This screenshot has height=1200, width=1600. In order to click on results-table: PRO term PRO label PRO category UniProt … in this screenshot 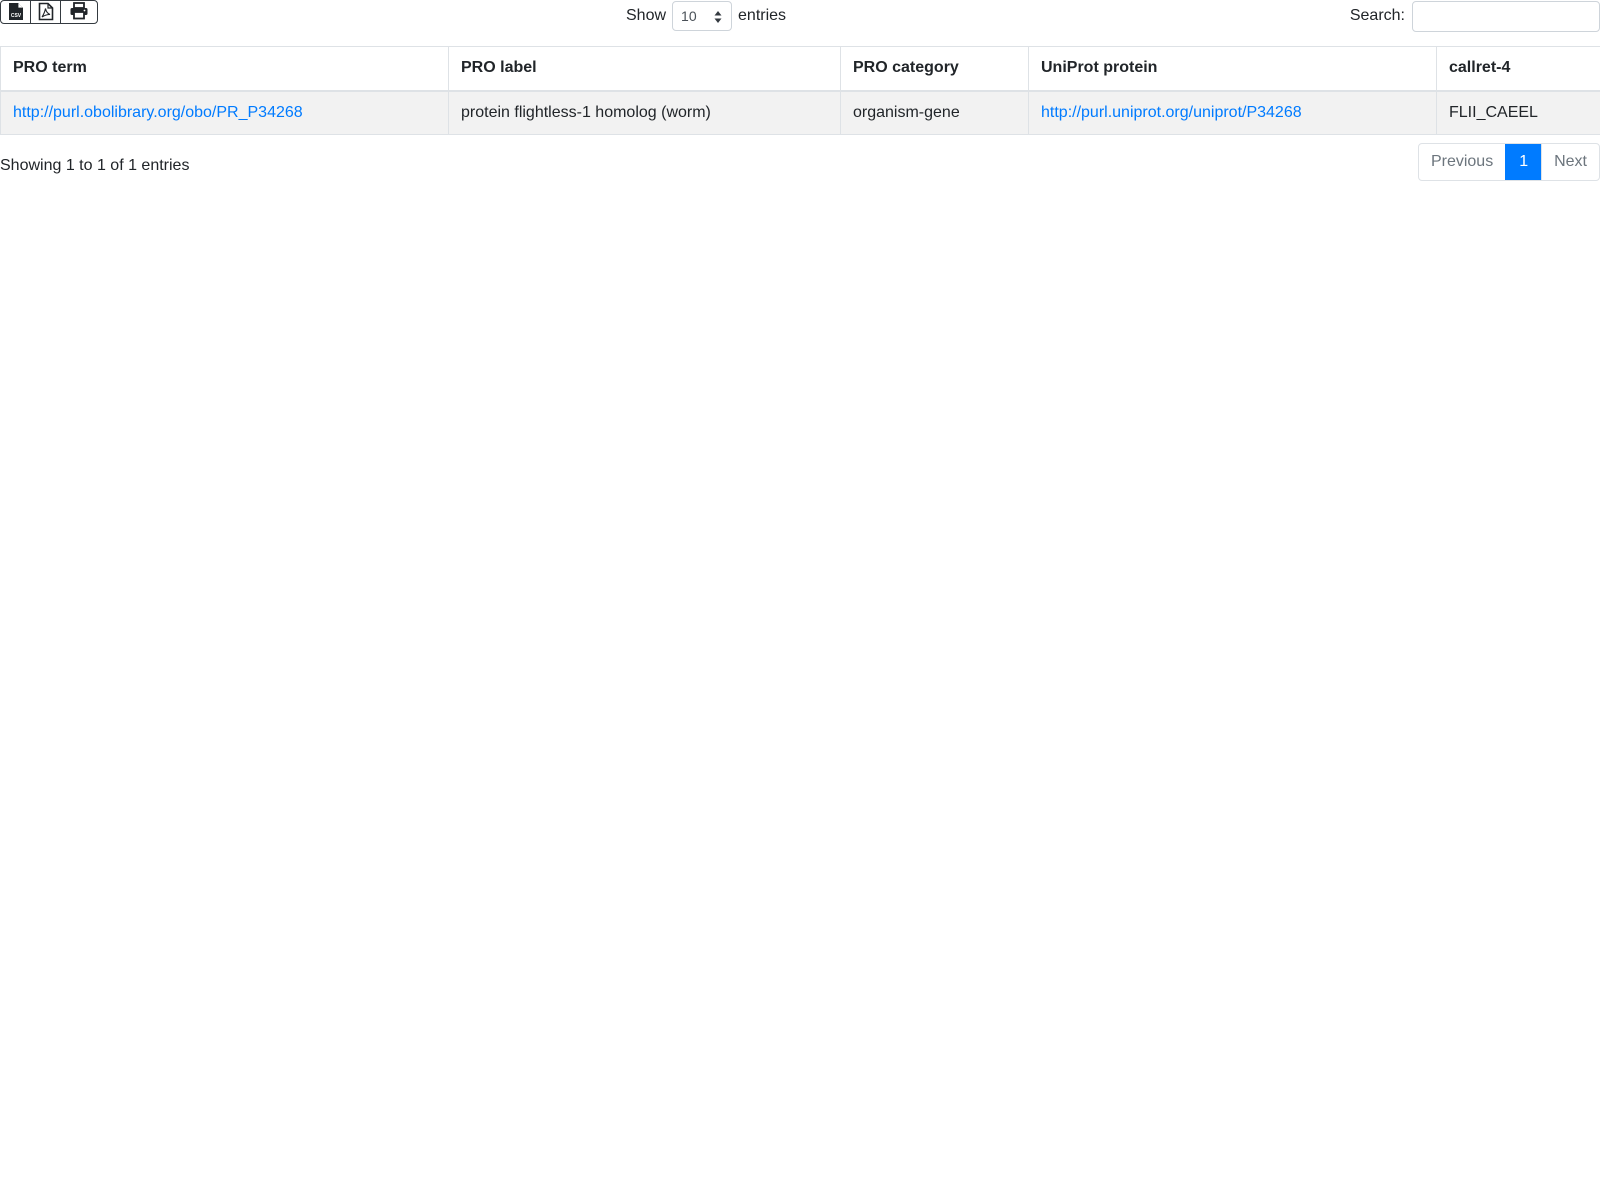, I will do `click(800, 90)`.